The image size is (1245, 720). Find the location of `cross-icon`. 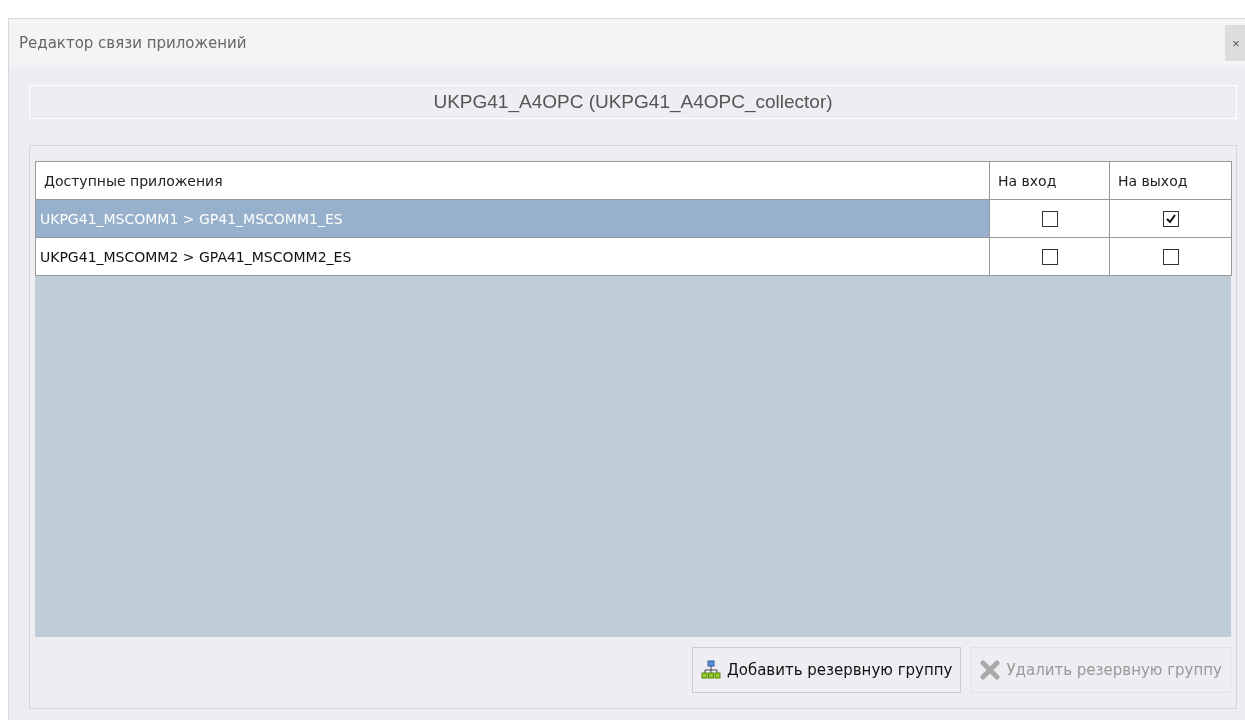

cross-icon is located at coordinates (990, 670).